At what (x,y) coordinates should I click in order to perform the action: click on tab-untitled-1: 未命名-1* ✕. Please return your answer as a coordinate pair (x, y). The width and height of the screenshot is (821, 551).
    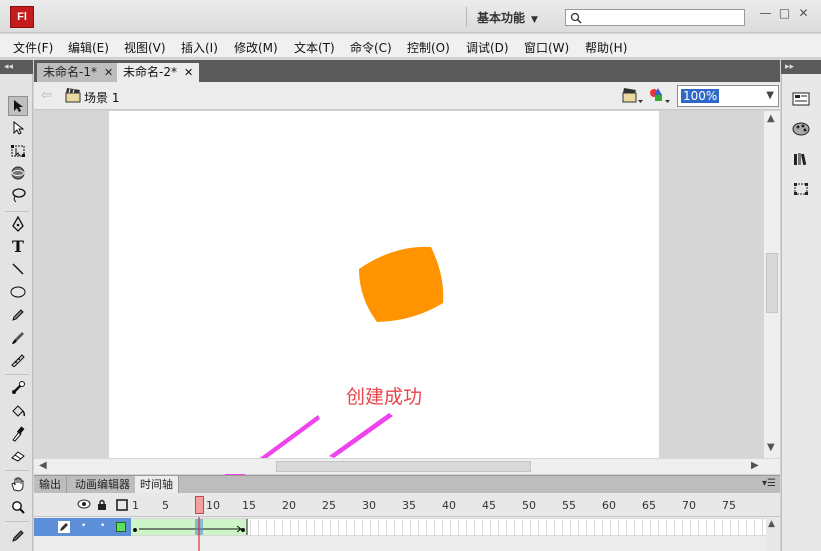
    Looking at the image, I should click on (78, 72).